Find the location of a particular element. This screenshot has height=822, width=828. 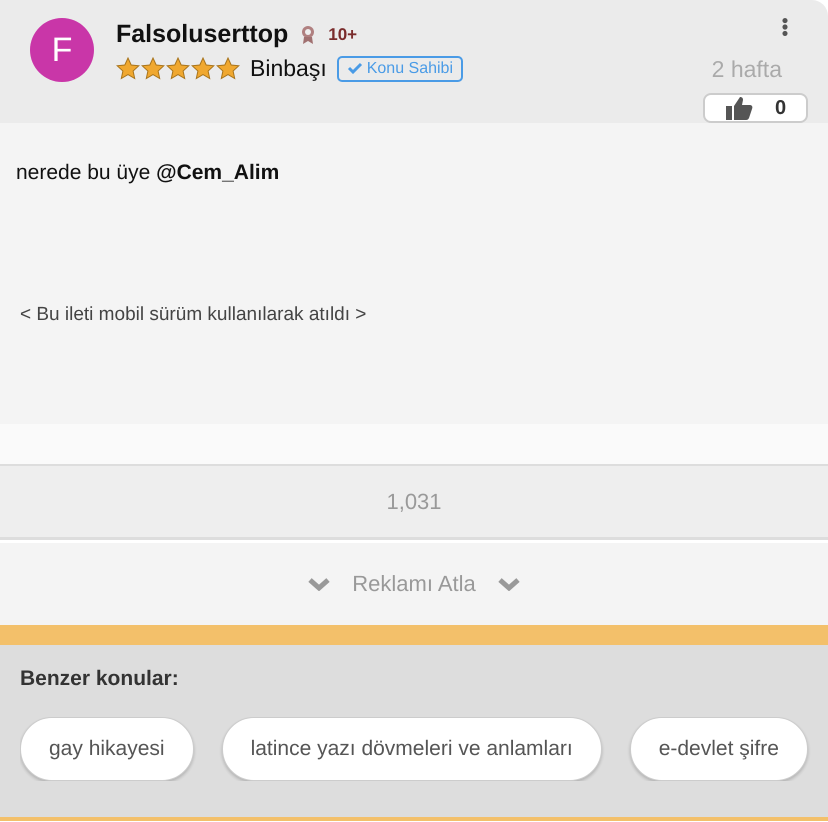

more-icon is located at coordinates (785, 27).